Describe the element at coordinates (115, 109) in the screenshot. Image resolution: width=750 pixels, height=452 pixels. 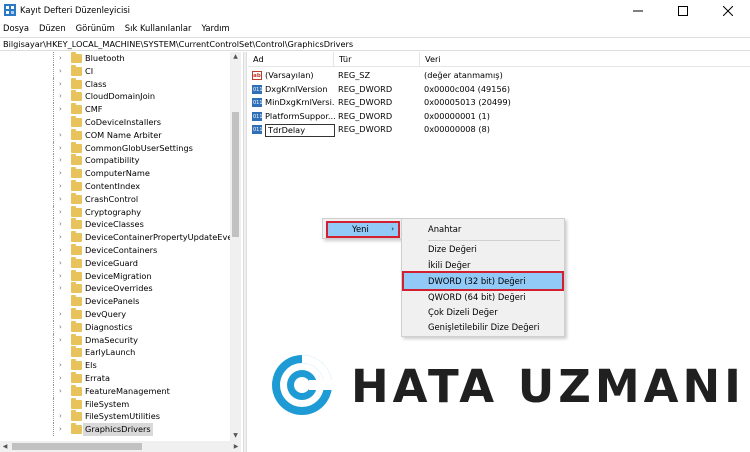
I see `tree-item: › CMF` at that location.